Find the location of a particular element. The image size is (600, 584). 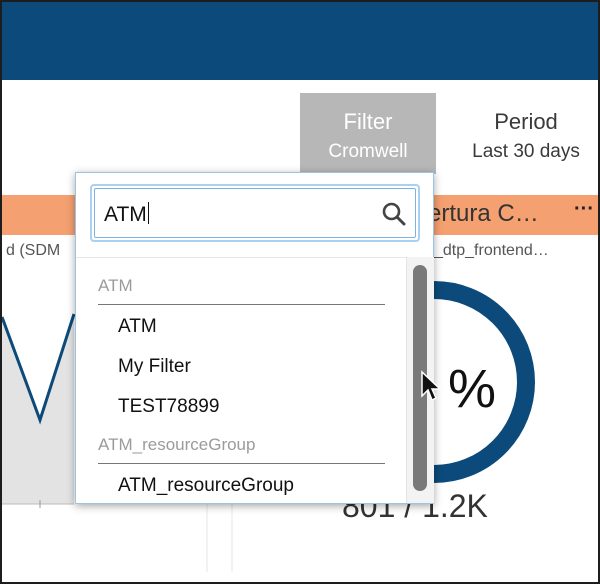

search-input: ATM is located at coordinates (126, 214).